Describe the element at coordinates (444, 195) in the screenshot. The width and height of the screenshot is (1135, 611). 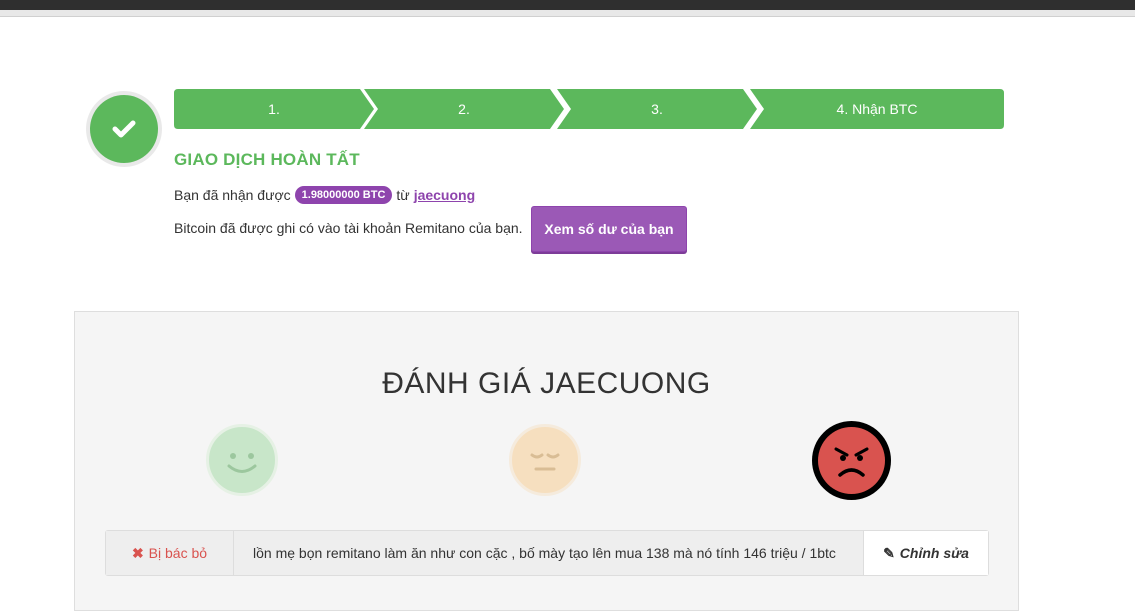
I see `counterparty-link: jaecuong` at that location.